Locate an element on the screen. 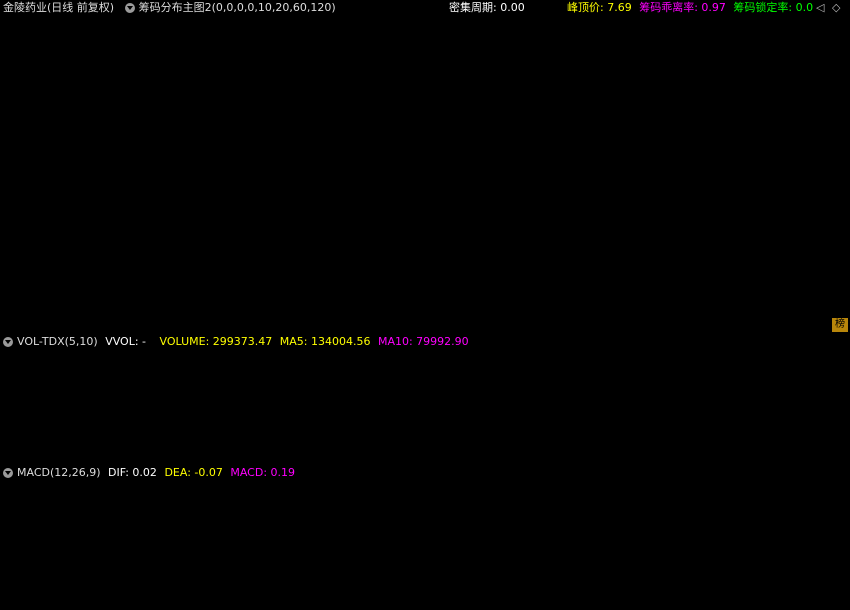 The width and height of the screenshot is (850, 610). stock-name: 金陵药业 is located at coordinates (25, 7).